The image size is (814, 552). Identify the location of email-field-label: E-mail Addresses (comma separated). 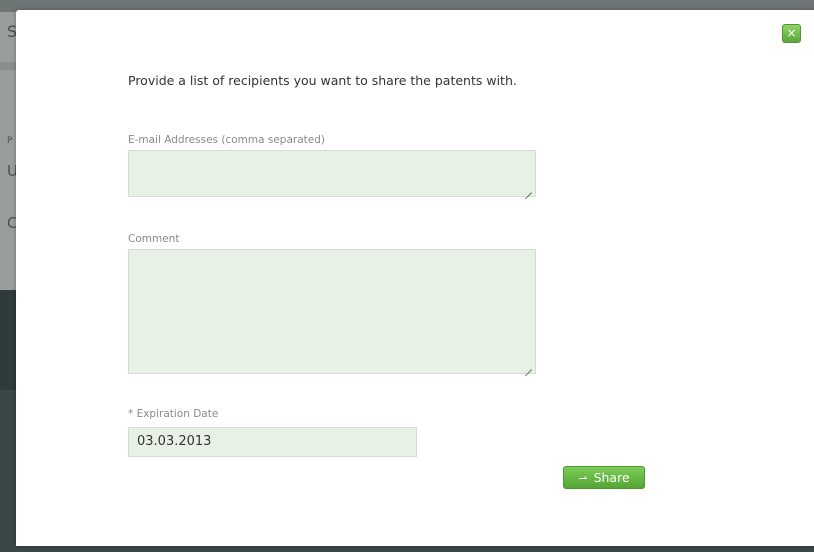
(226, 140).